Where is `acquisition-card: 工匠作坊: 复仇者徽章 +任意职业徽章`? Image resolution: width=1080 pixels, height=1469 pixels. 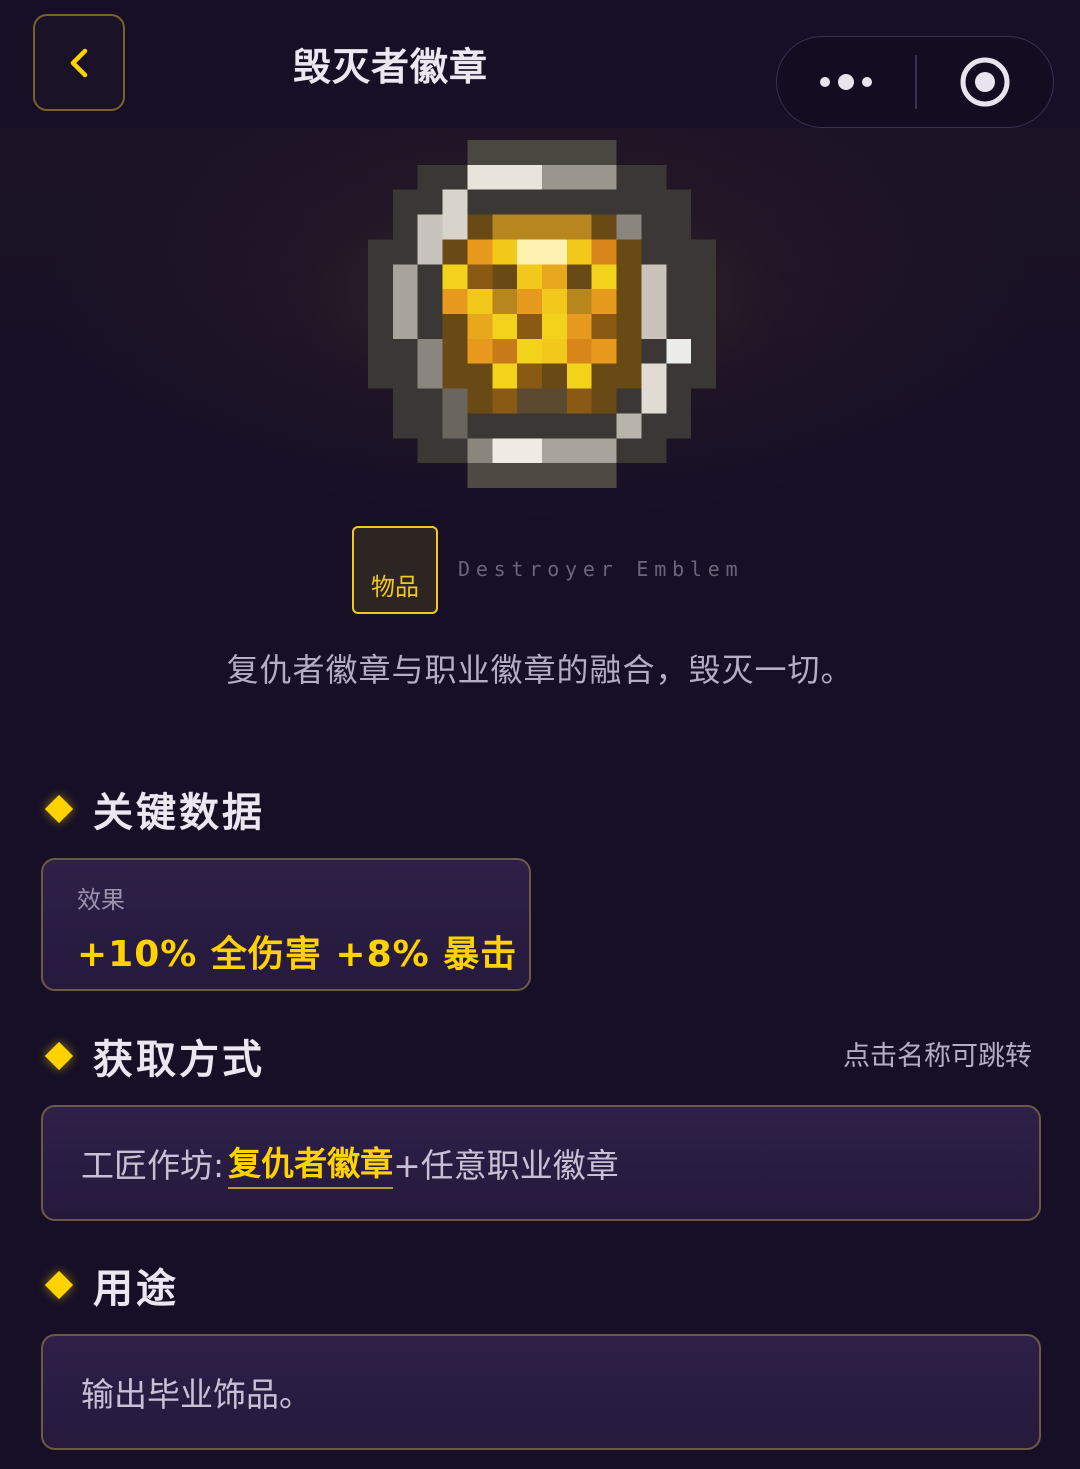
acquisition-card: 工匠作坊: 复仇者徽章 +任意职业徽章 is located at coordinates (541, 1163).